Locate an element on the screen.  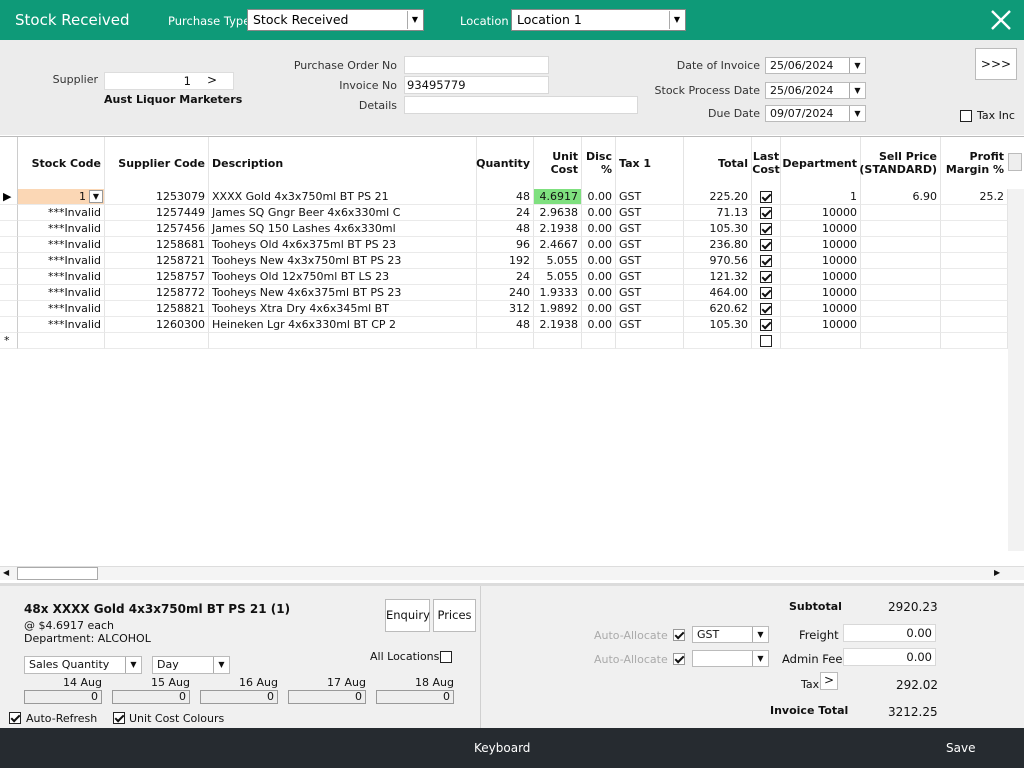
supplier-field: 1 > is located at coordinates (169, 81).